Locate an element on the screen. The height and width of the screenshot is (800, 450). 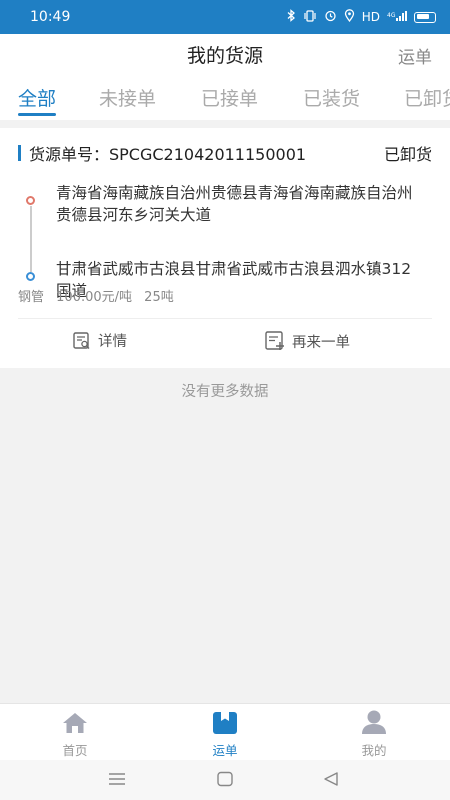
nav-home: 首页 is located at coordinates (75, 734).